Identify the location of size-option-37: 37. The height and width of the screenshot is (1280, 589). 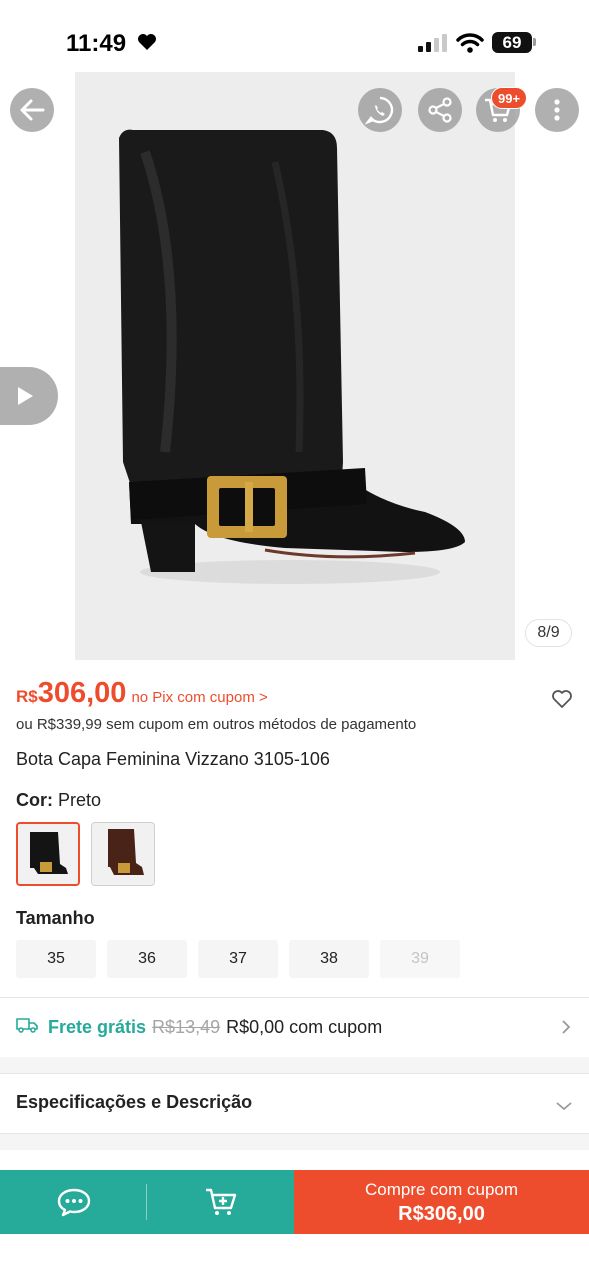
(238, 959).